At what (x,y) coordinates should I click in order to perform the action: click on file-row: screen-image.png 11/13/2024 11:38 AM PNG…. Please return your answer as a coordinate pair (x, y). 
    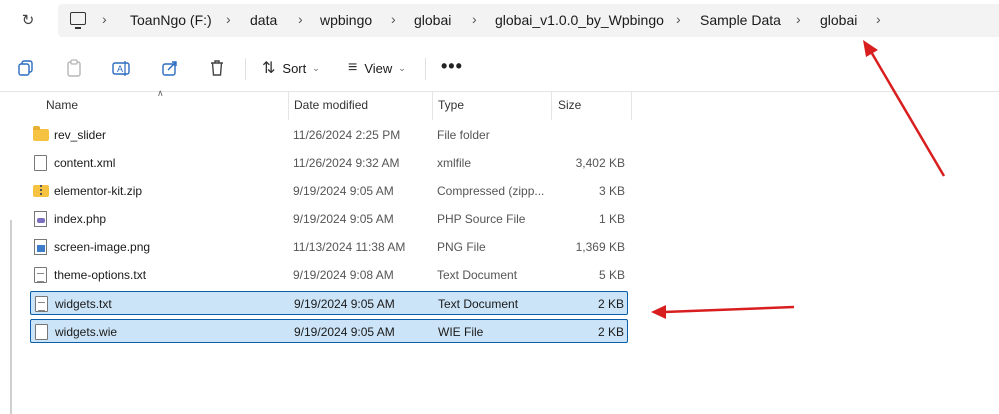
    Looking at the image, I should click on (329, 247).